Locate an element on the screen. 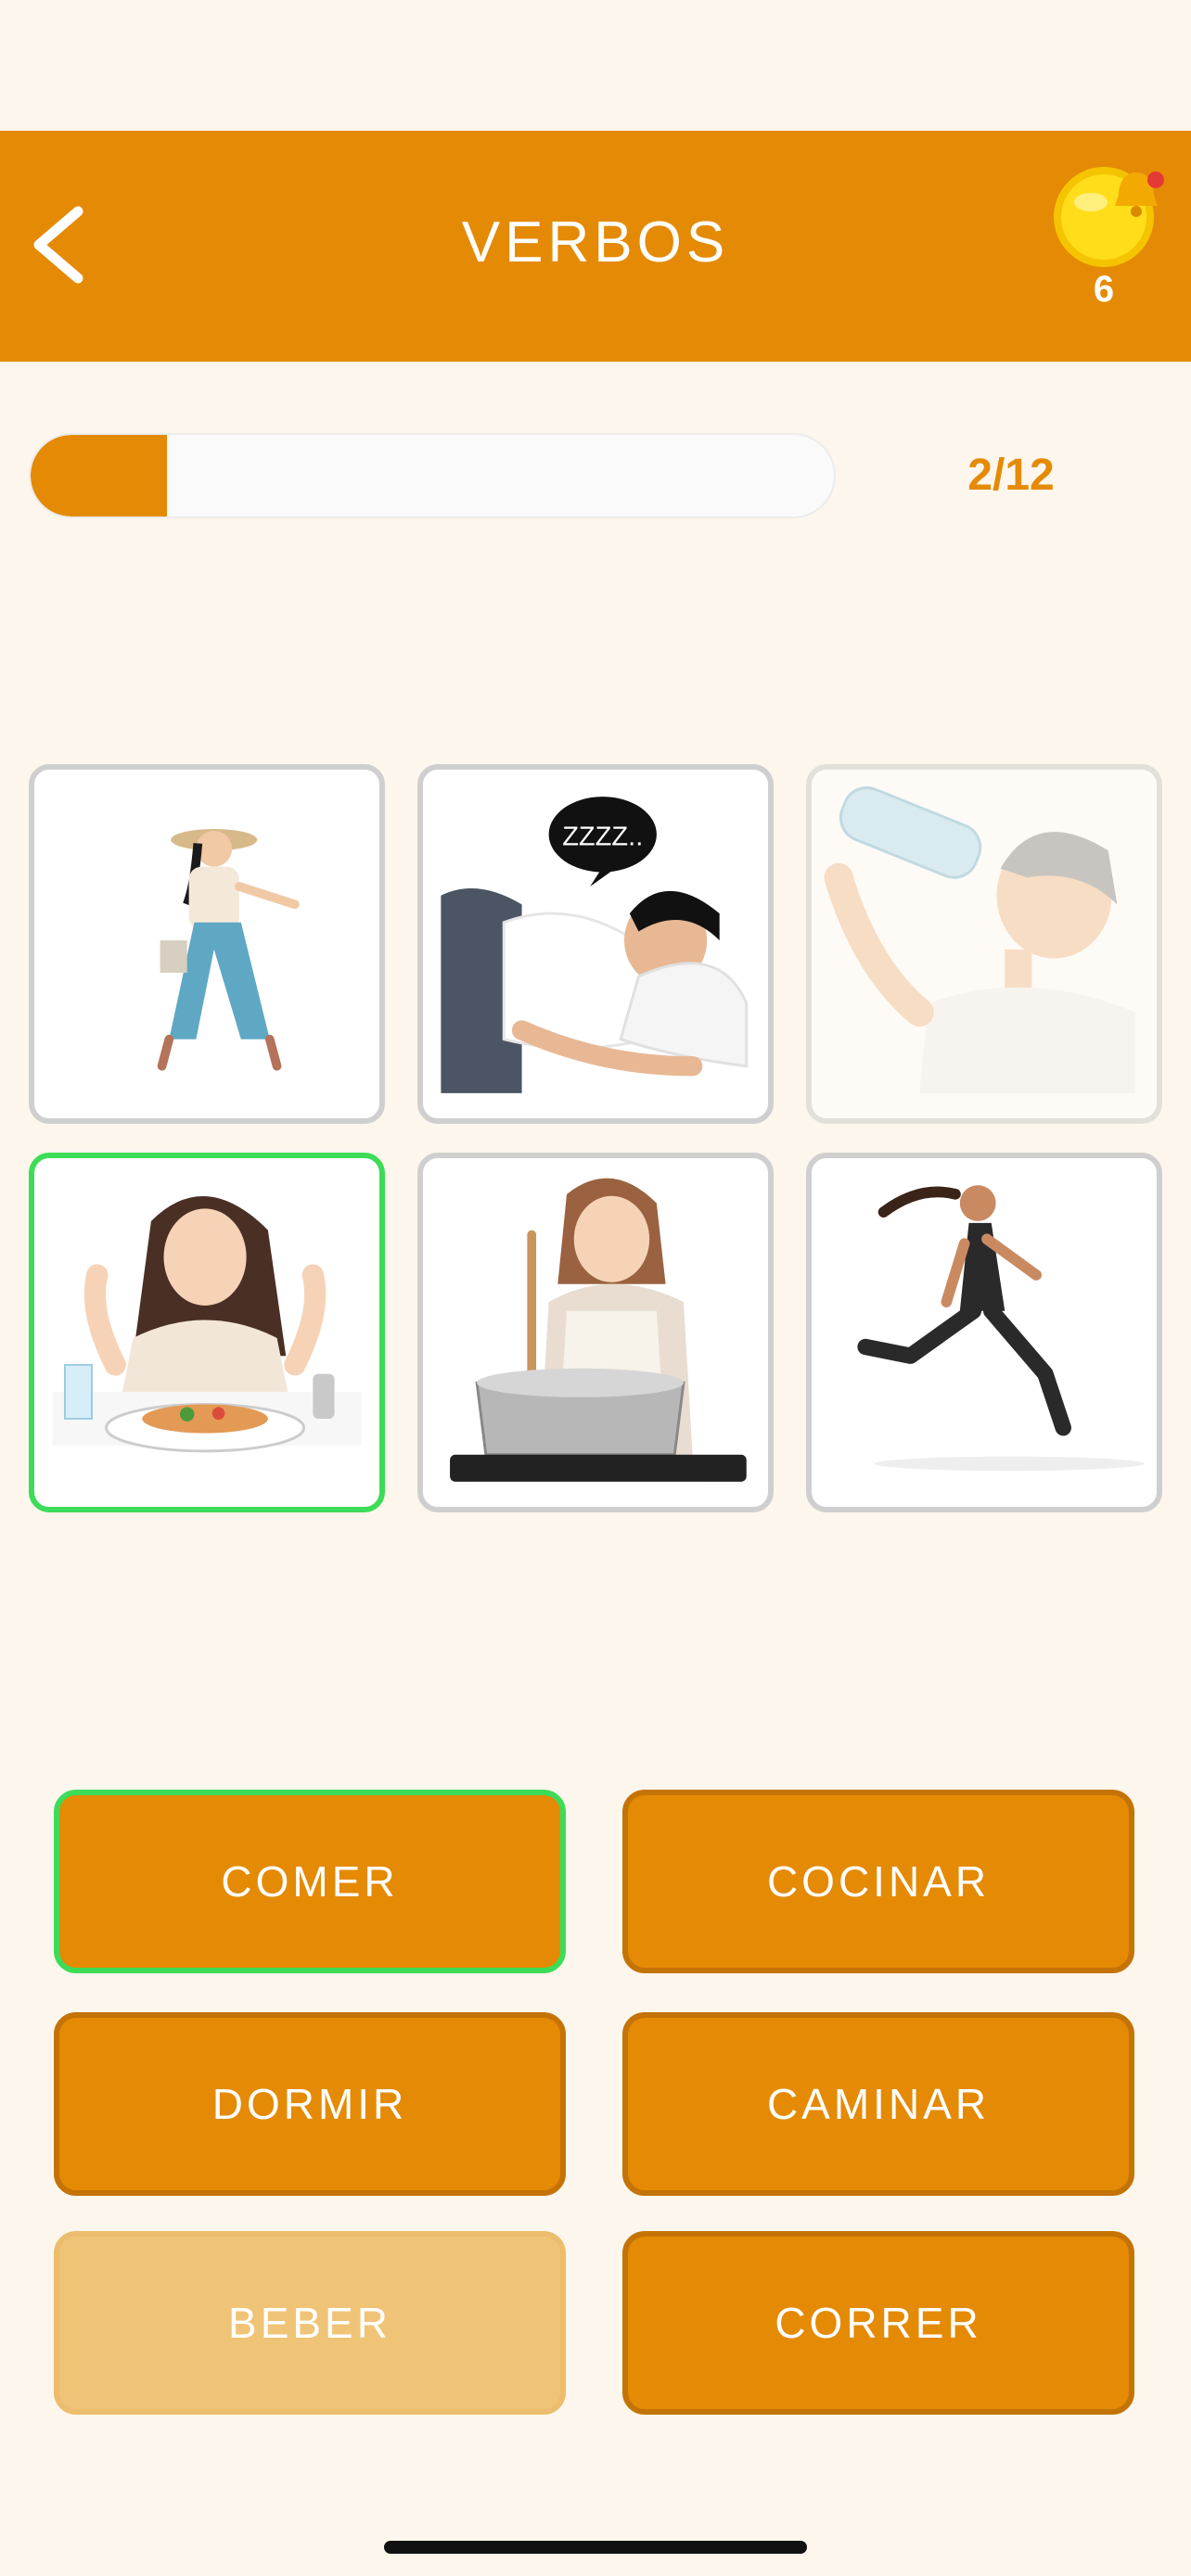  image-card-drinking is located at coordinates (984, 944).